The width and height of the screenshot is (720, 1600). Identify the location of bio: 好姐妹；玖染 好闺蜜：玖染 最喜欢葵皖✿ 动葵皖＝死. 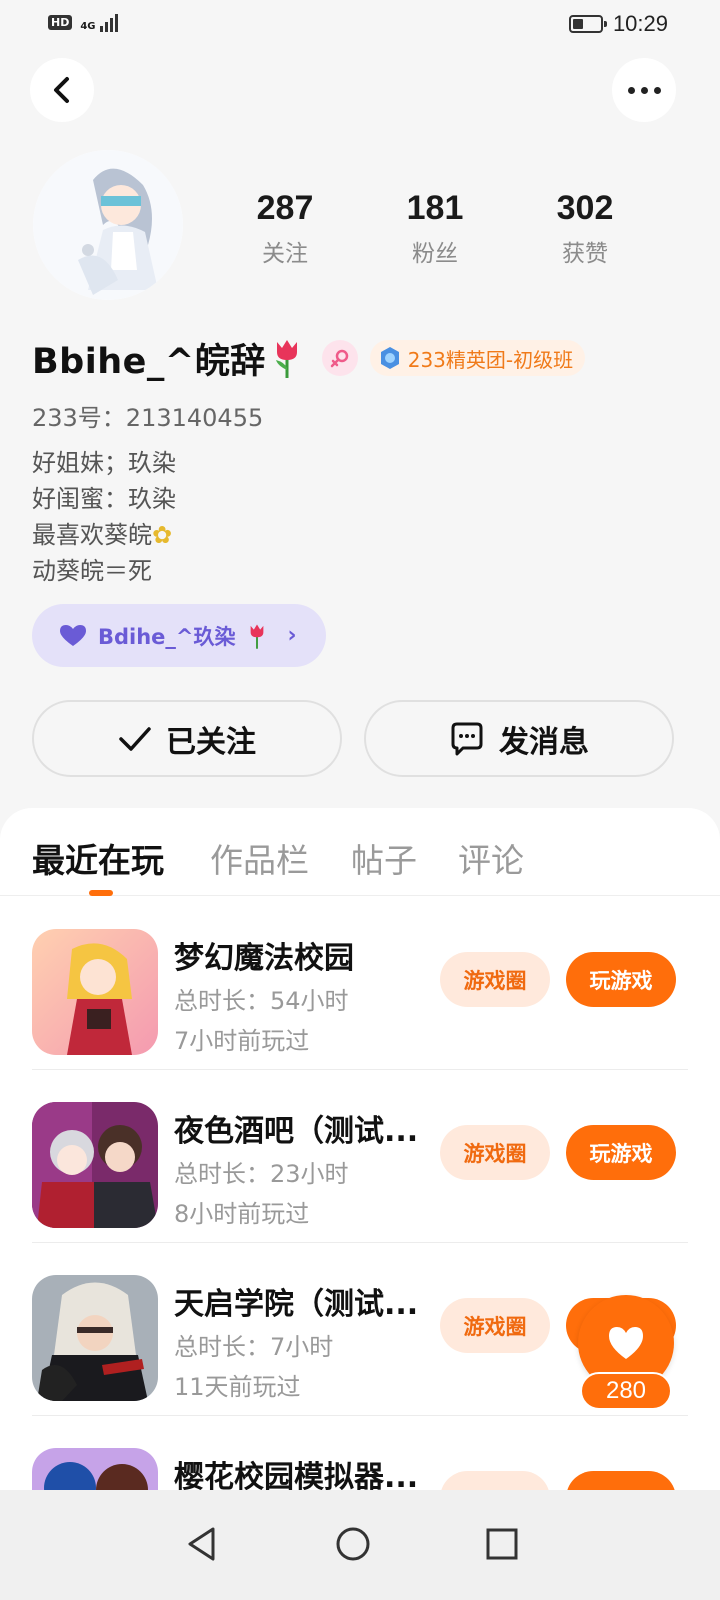
(104, 517).